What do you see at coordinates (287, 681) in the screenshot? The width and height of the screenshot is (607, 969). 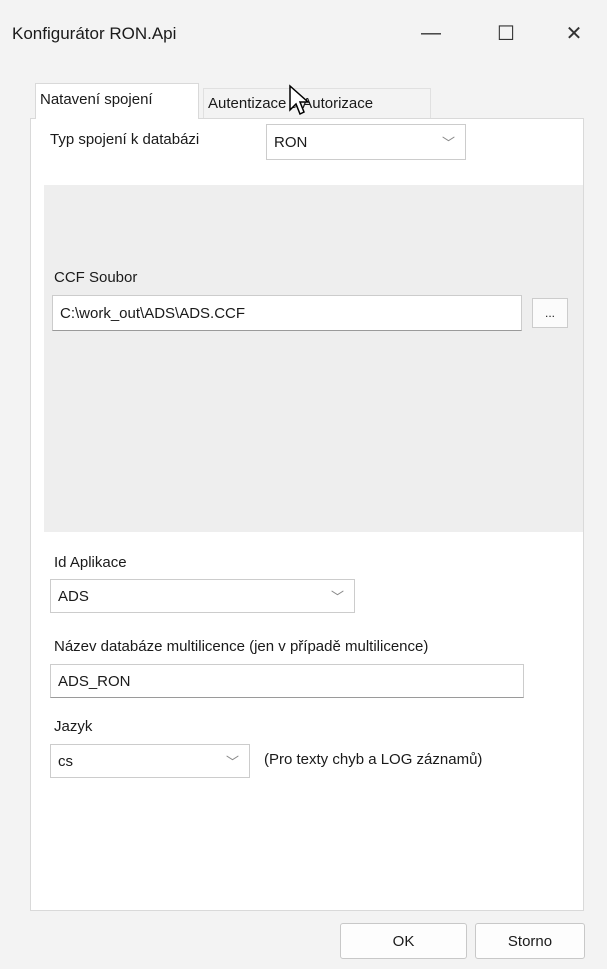 I see `multilicence-input: ADS_RON` at bounding box center [287, 681].